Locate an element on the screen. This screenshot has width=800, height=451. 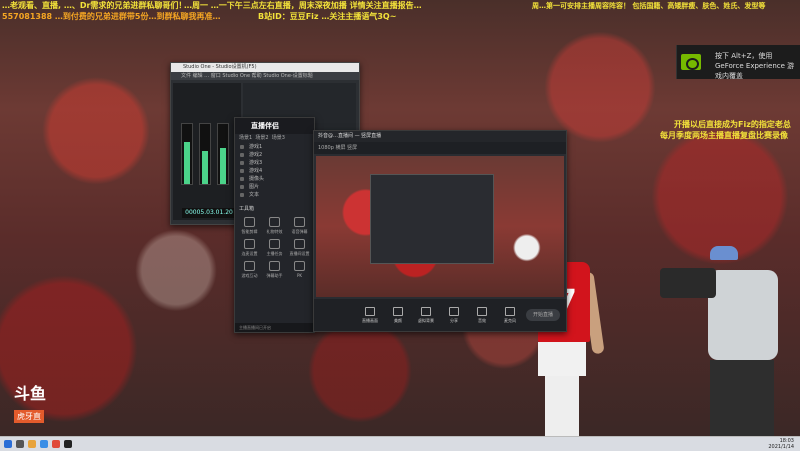
tab-scene-1: 场景1 is located at coordinates (245, 138).